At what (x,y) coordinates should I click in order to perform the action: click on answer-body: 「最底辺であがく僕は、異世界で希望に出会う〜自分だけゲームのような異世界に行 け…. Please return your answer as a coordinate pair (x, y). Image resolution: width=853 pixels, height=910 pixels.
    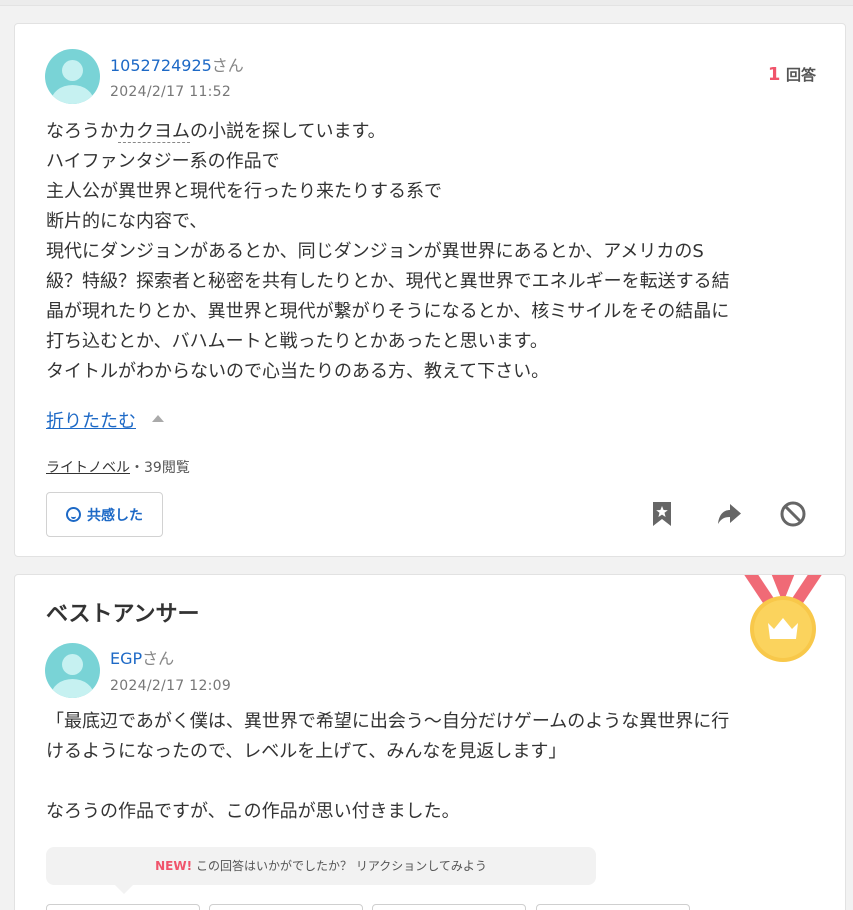
    Looking at the image, I should click on (433, 767).